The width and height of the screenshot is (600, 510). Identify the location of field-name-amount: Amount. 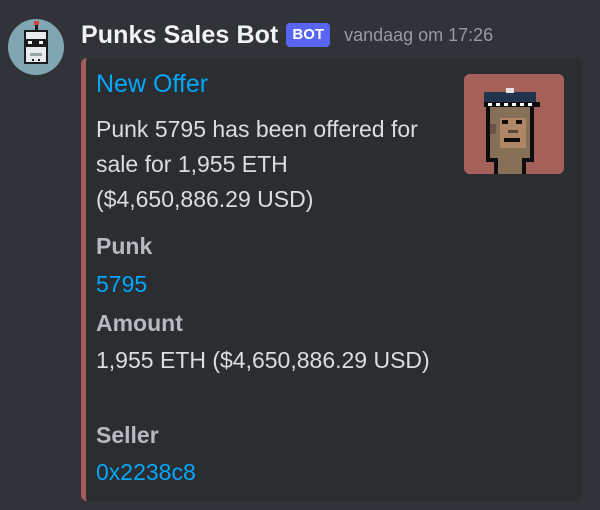
(139, 323).